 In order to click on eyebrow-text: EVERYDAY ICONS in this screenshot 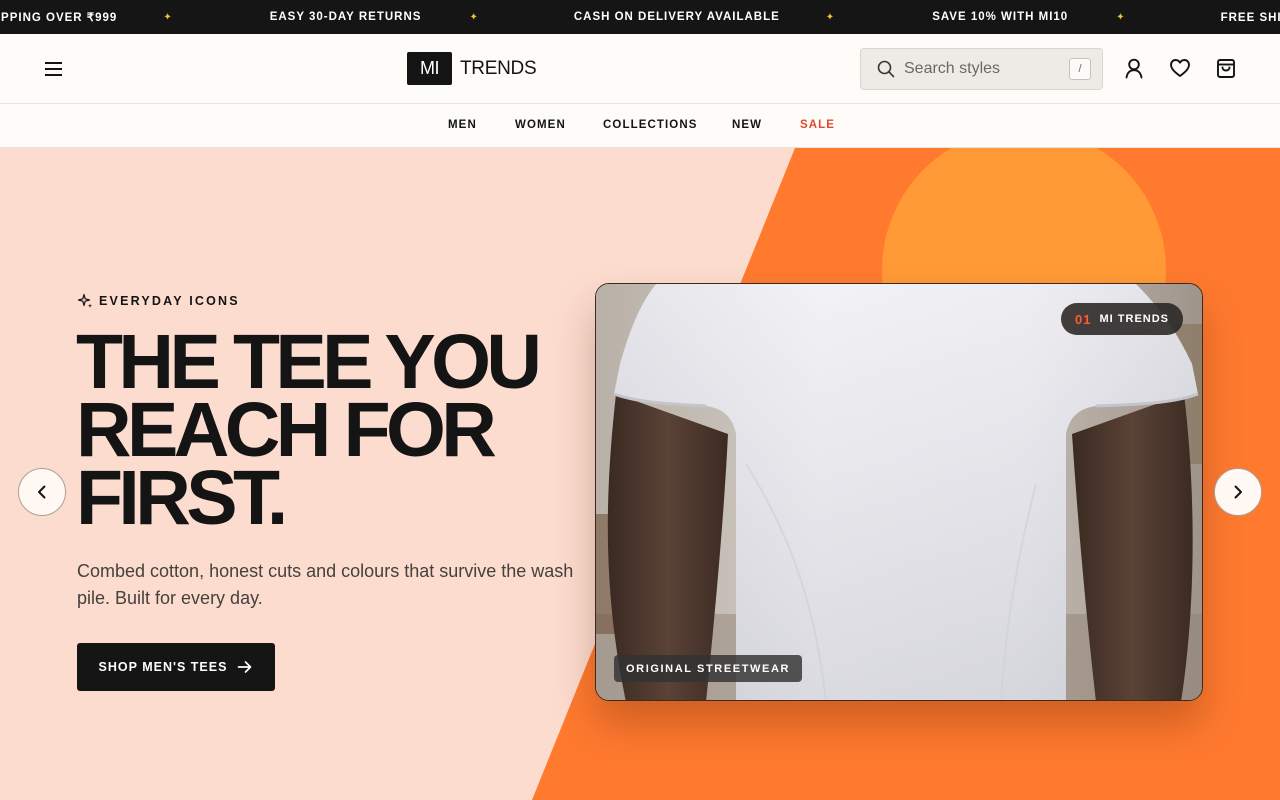, I will do `click(169, 301)`.